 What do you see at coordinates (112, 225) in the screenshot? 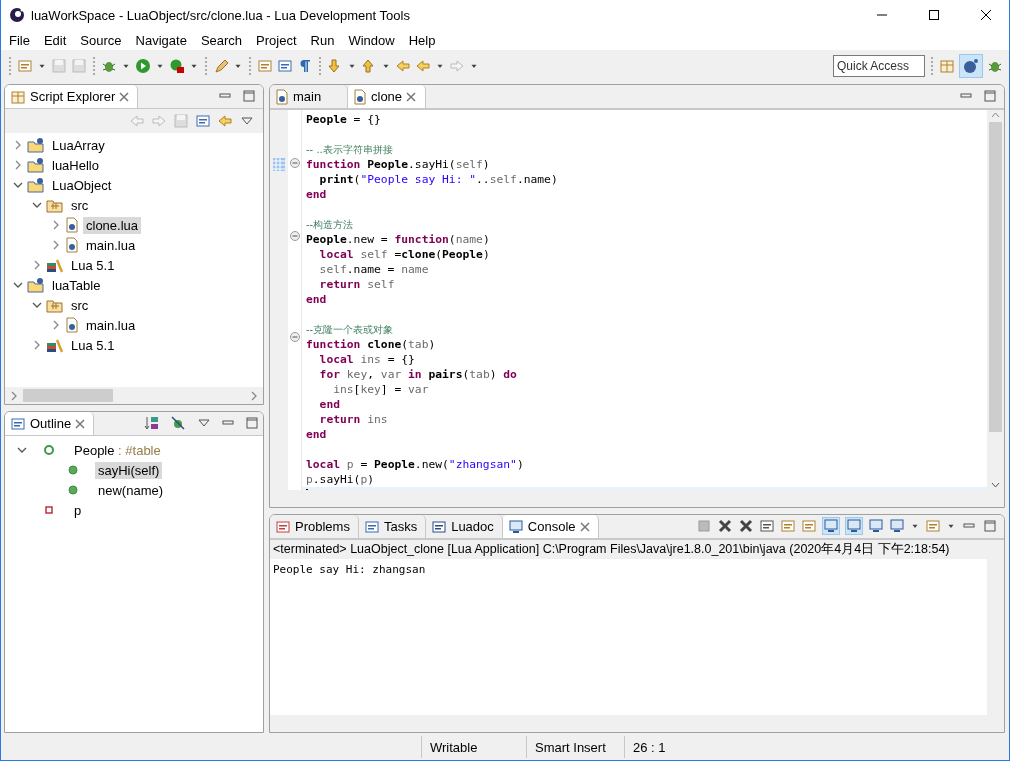
I see `tree-item: clone.lua` at bounding box center [112, 225].